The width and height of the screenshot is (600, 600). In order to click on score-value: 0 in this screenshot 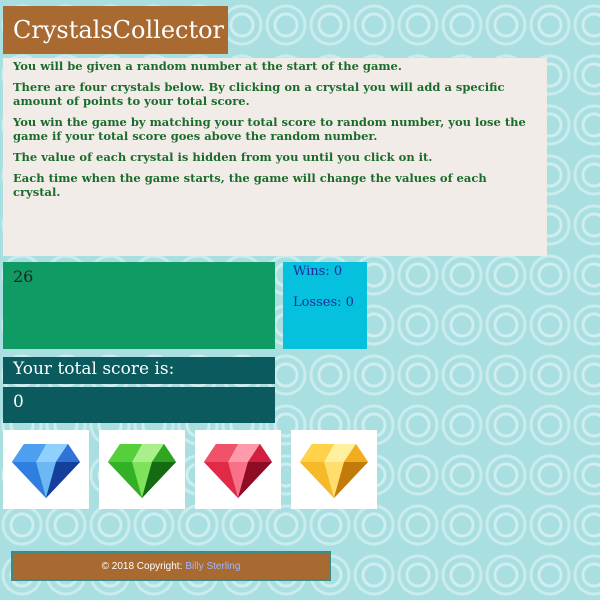, I will do `click(139, 405)`.